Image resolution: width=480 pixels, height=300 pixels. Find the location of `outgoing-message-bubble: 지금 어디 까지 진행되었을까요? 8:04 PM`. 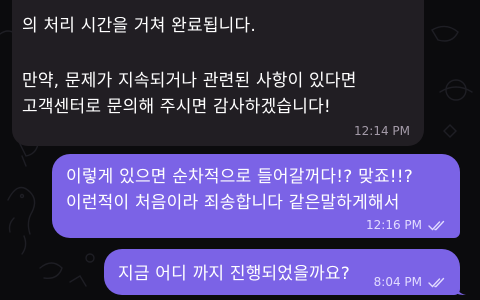

outgoing-message-bubble: 지금 어디 까지 진행되었을까요? 8:04 PM is located at coordinates (282, 272).